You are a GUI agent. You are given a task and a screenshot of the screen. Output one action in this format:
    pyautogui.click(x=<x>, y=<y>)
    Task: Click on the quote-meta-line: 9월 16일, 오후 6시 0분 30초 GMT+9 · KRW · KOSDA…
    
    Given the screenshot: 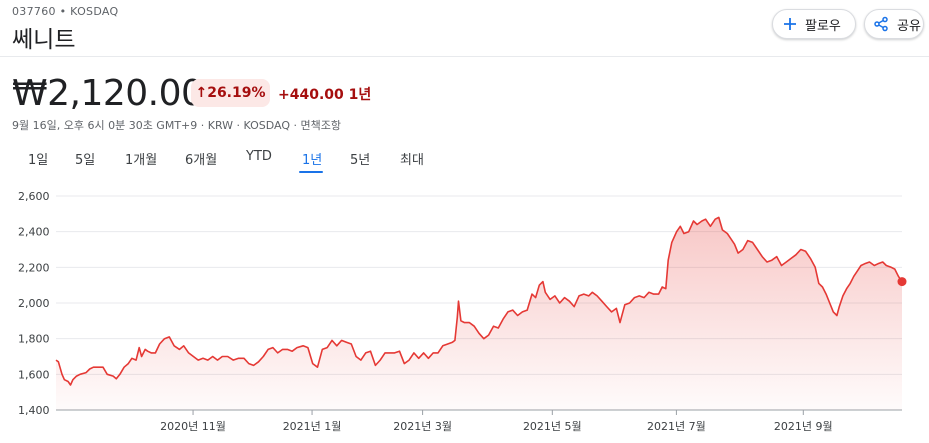 What is the action you would take?
    pyautogui.click(x=177, y=125)
    